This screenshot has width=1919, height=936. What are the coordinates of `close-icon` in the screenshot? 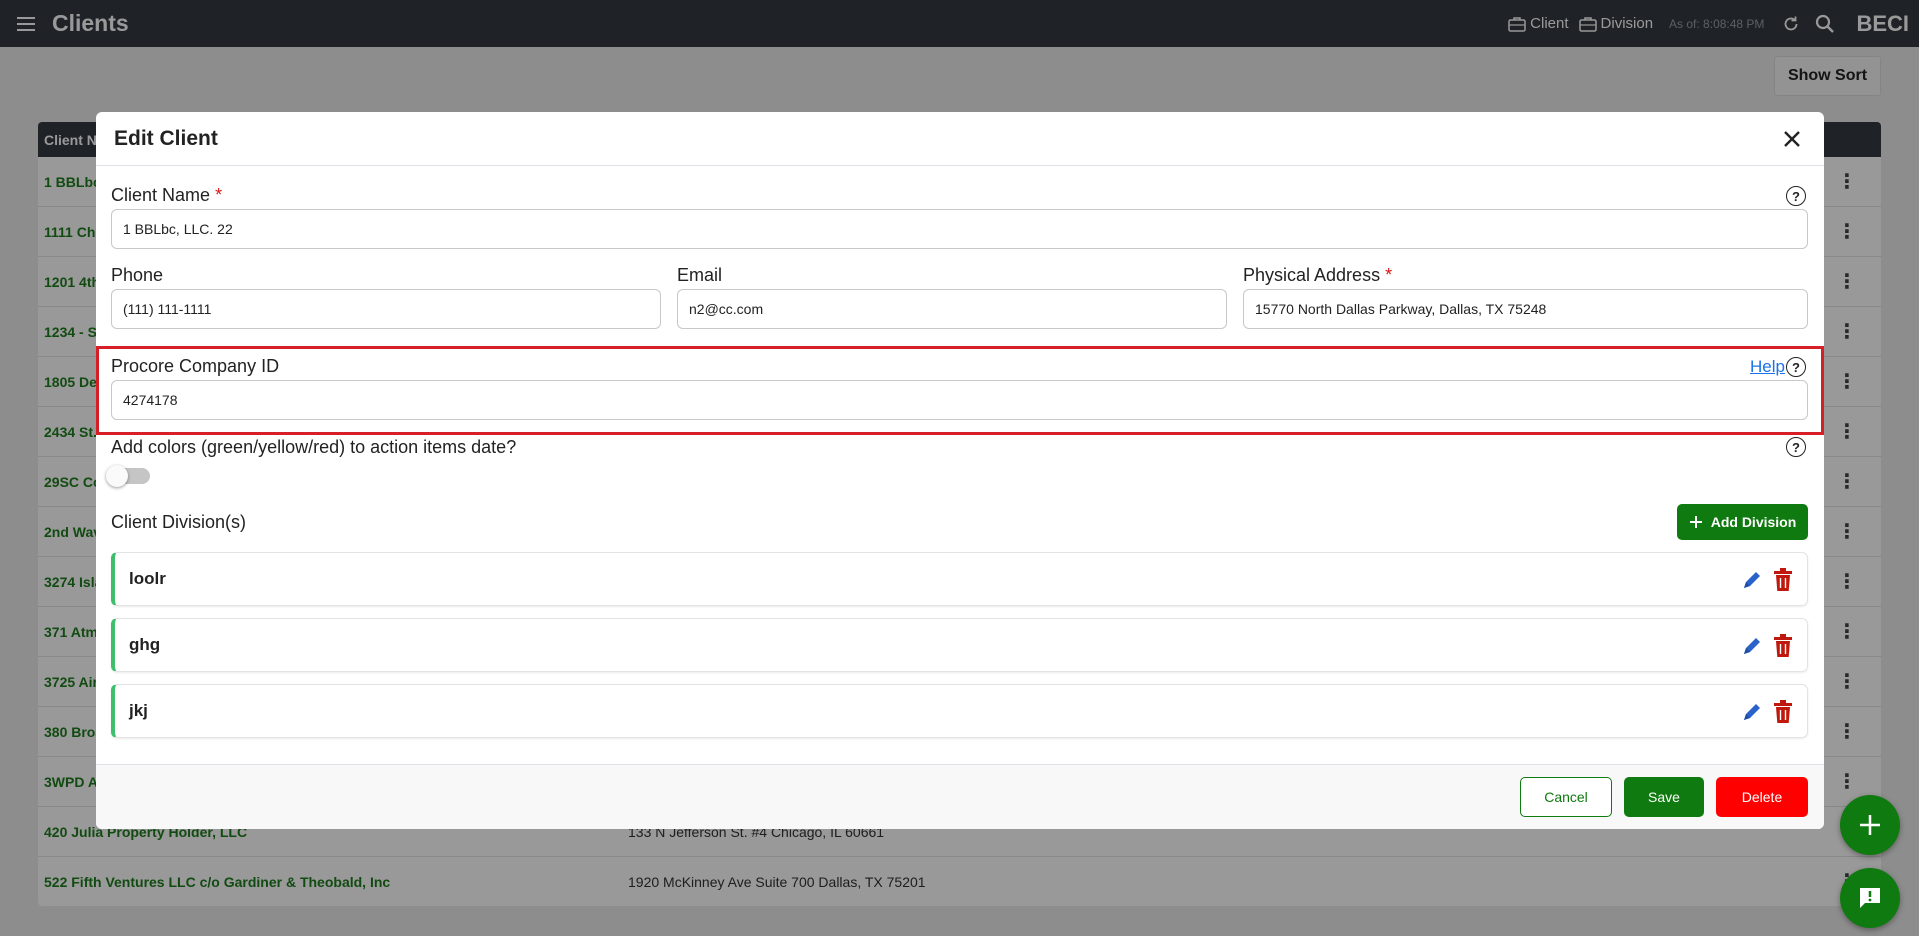 It's located at (1792, 139).